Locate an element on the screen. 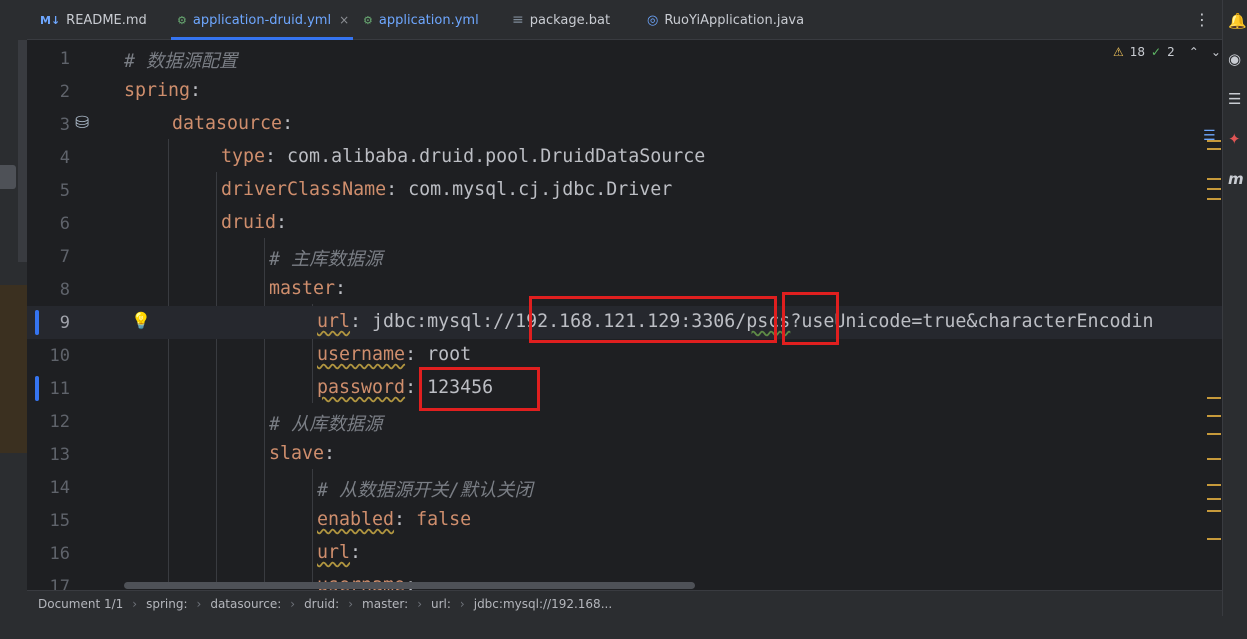  breadcrumb-spring: spring: is located at coordinates (166, 604).